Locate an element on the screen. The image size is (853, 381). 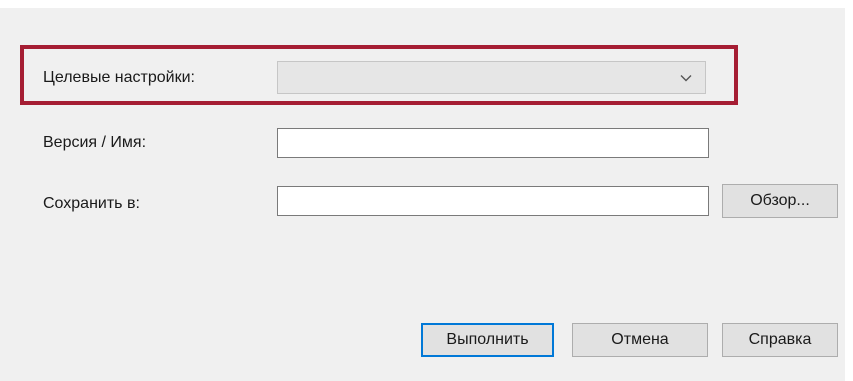
target-settings-label: Целевые настройки: is located at coordinates (119, 77).